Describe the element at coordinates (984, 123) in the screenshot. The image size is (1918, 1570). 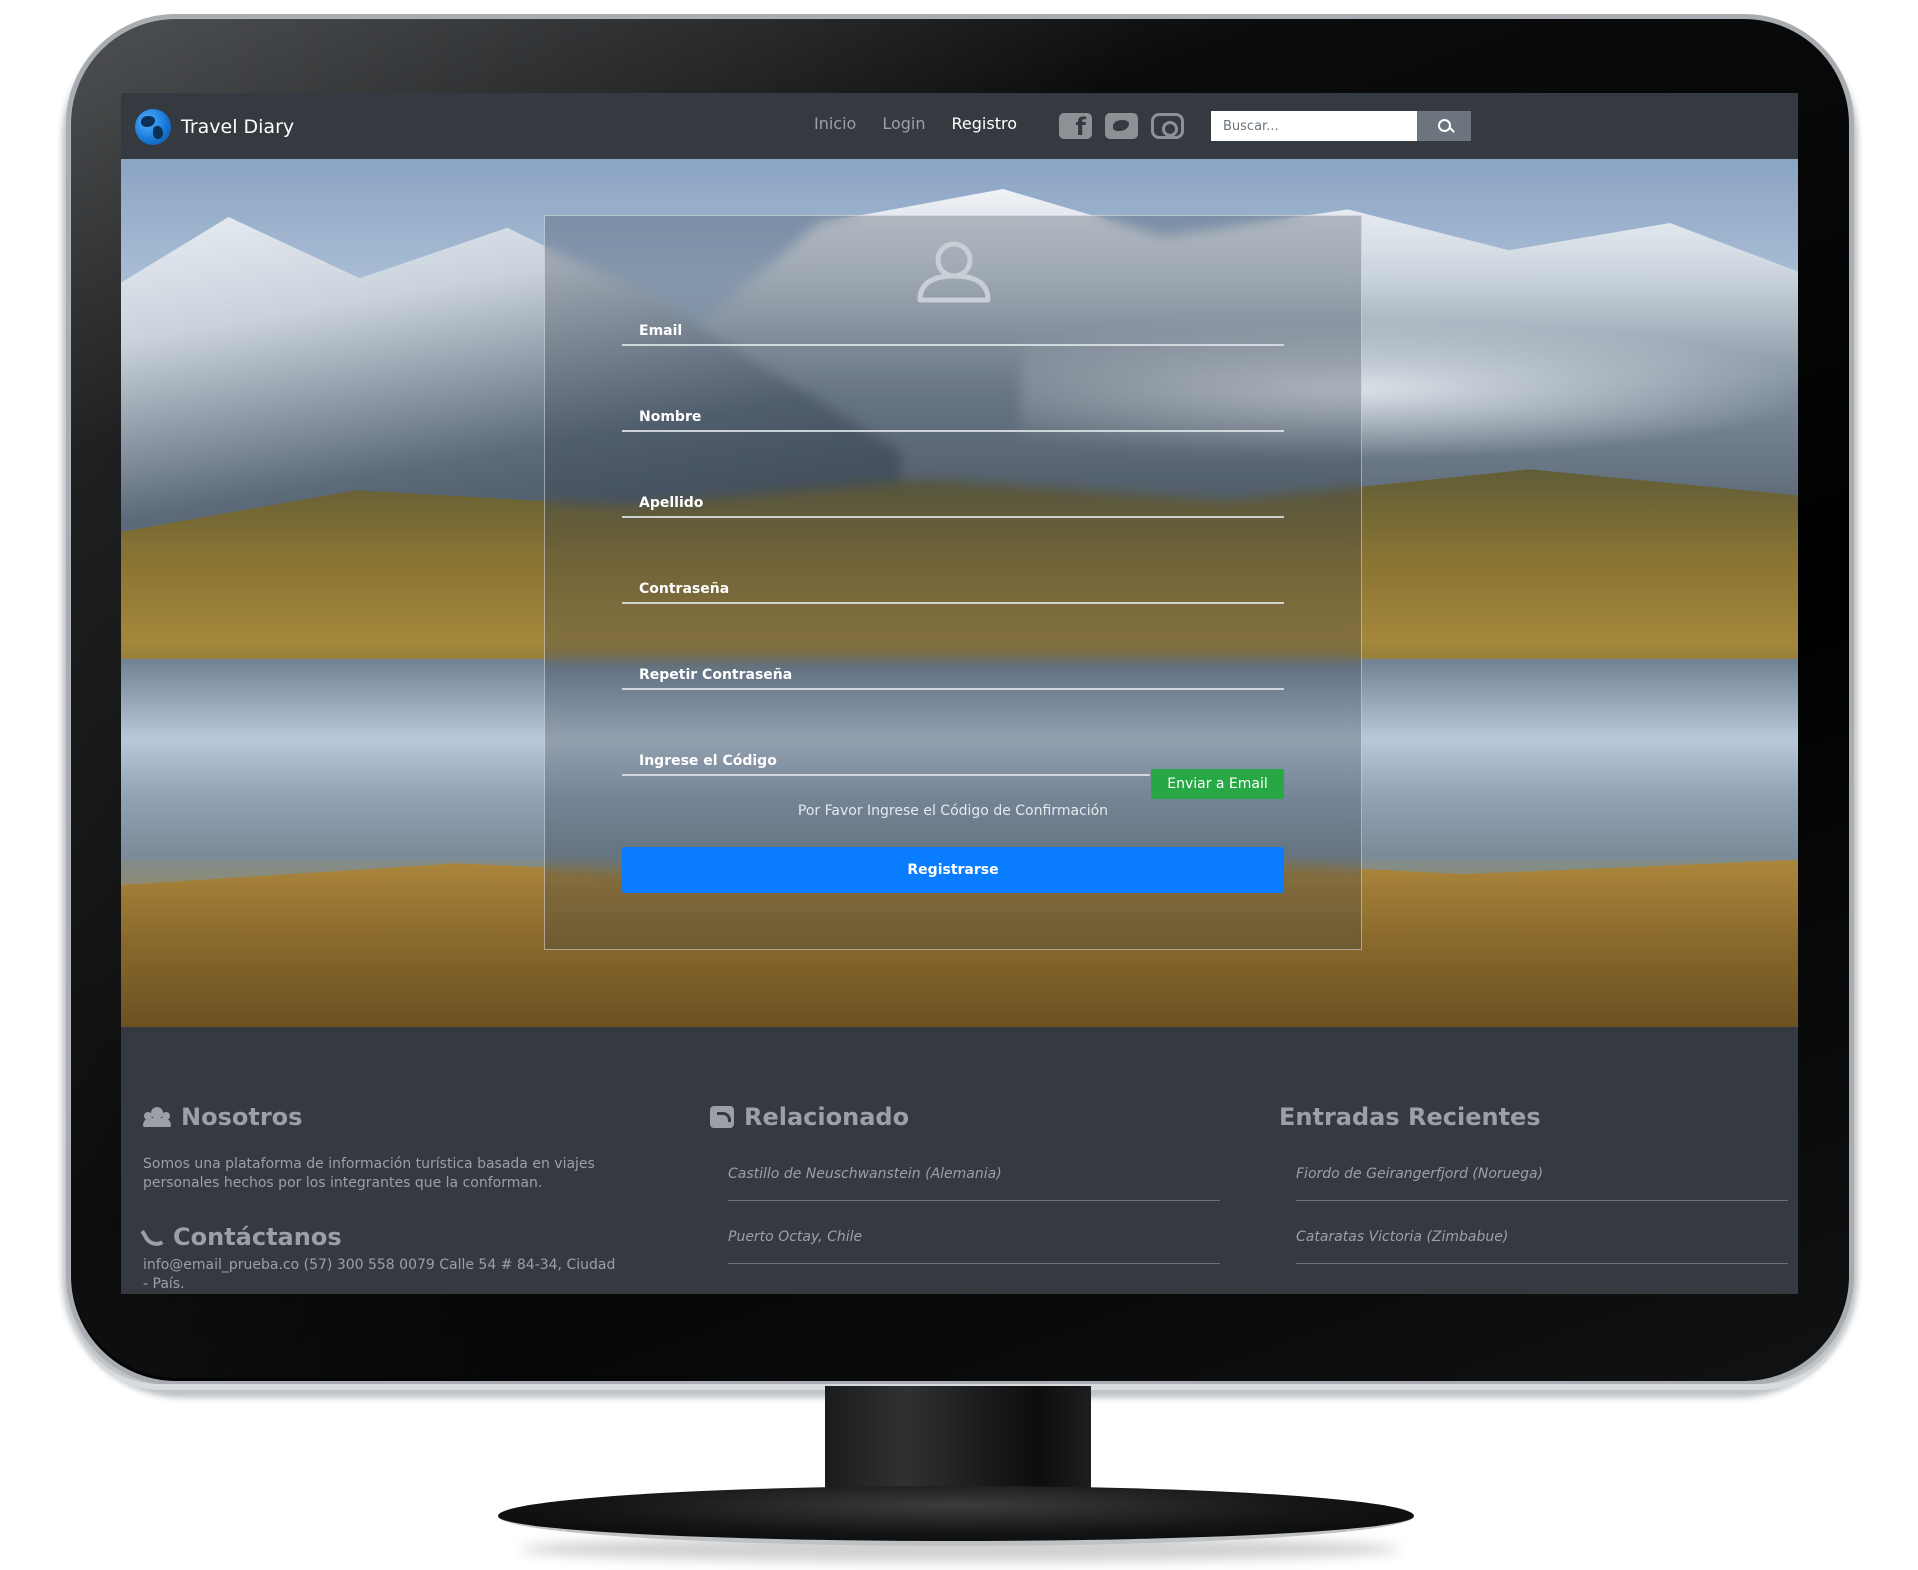
I see `nav-link-registro: Registro` at that location.